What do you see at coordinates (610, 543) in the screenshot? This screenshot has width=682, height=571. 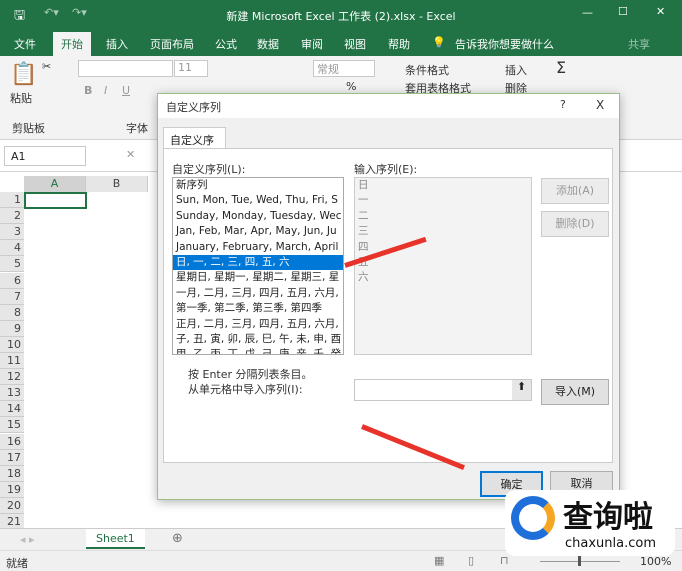 I see `watermark-url: chaxunla.com` at bounding box center [610, 543].